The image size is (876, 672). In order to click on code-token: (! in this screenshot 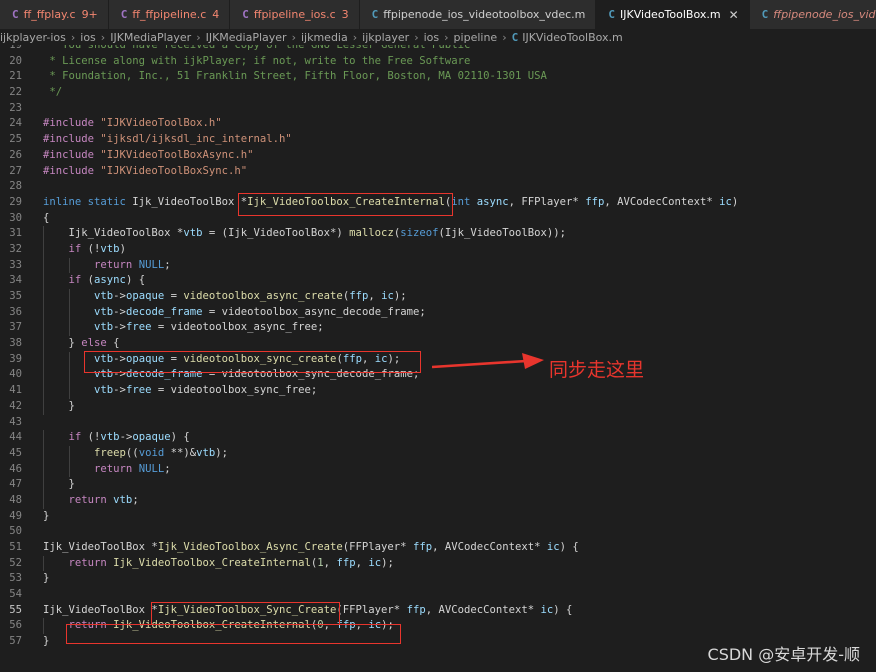, I will do `click(91, 437)`.